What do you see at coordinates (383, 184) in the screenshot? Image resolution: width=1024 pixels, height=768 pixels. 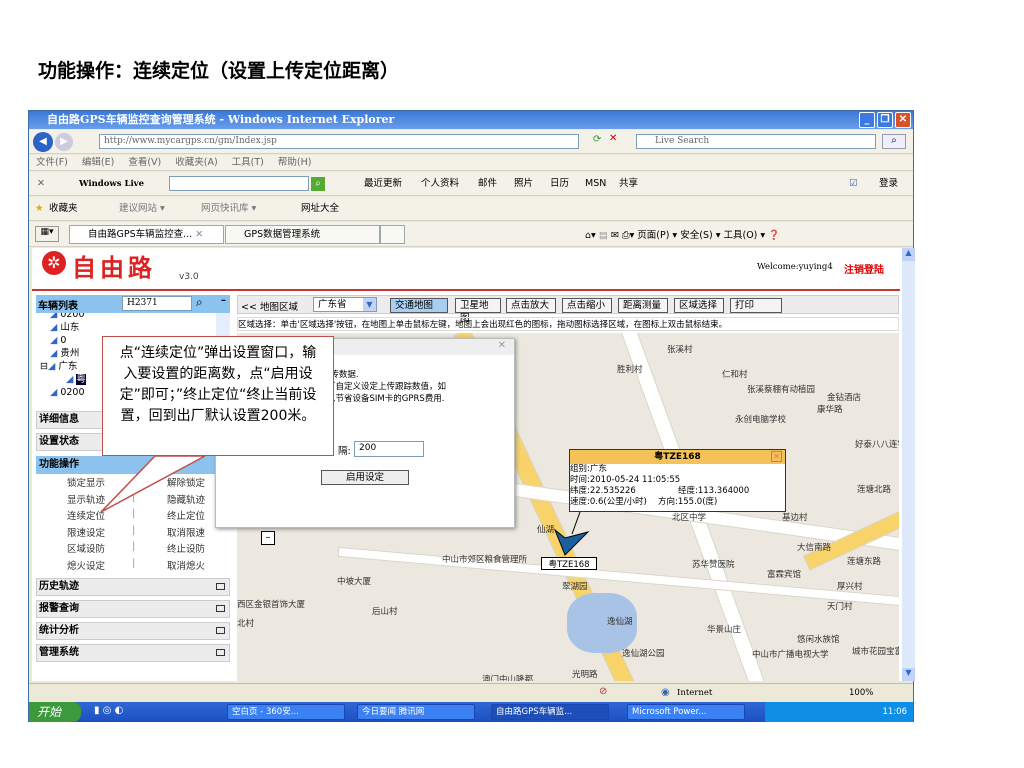 I see `live-link: 最近更新` at bounding box center [383, 184].